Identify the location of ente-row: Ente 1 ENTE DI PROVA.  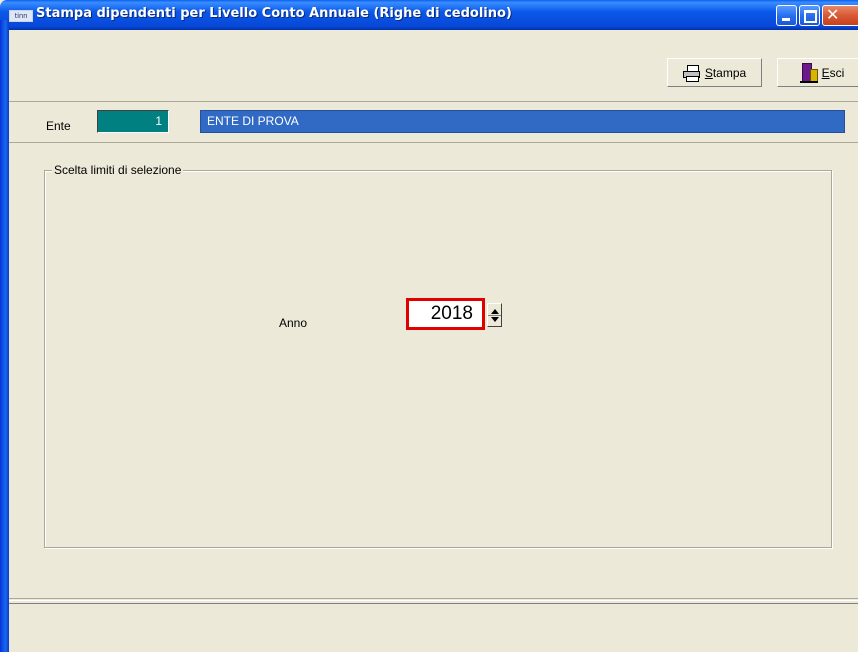
(433, 122).